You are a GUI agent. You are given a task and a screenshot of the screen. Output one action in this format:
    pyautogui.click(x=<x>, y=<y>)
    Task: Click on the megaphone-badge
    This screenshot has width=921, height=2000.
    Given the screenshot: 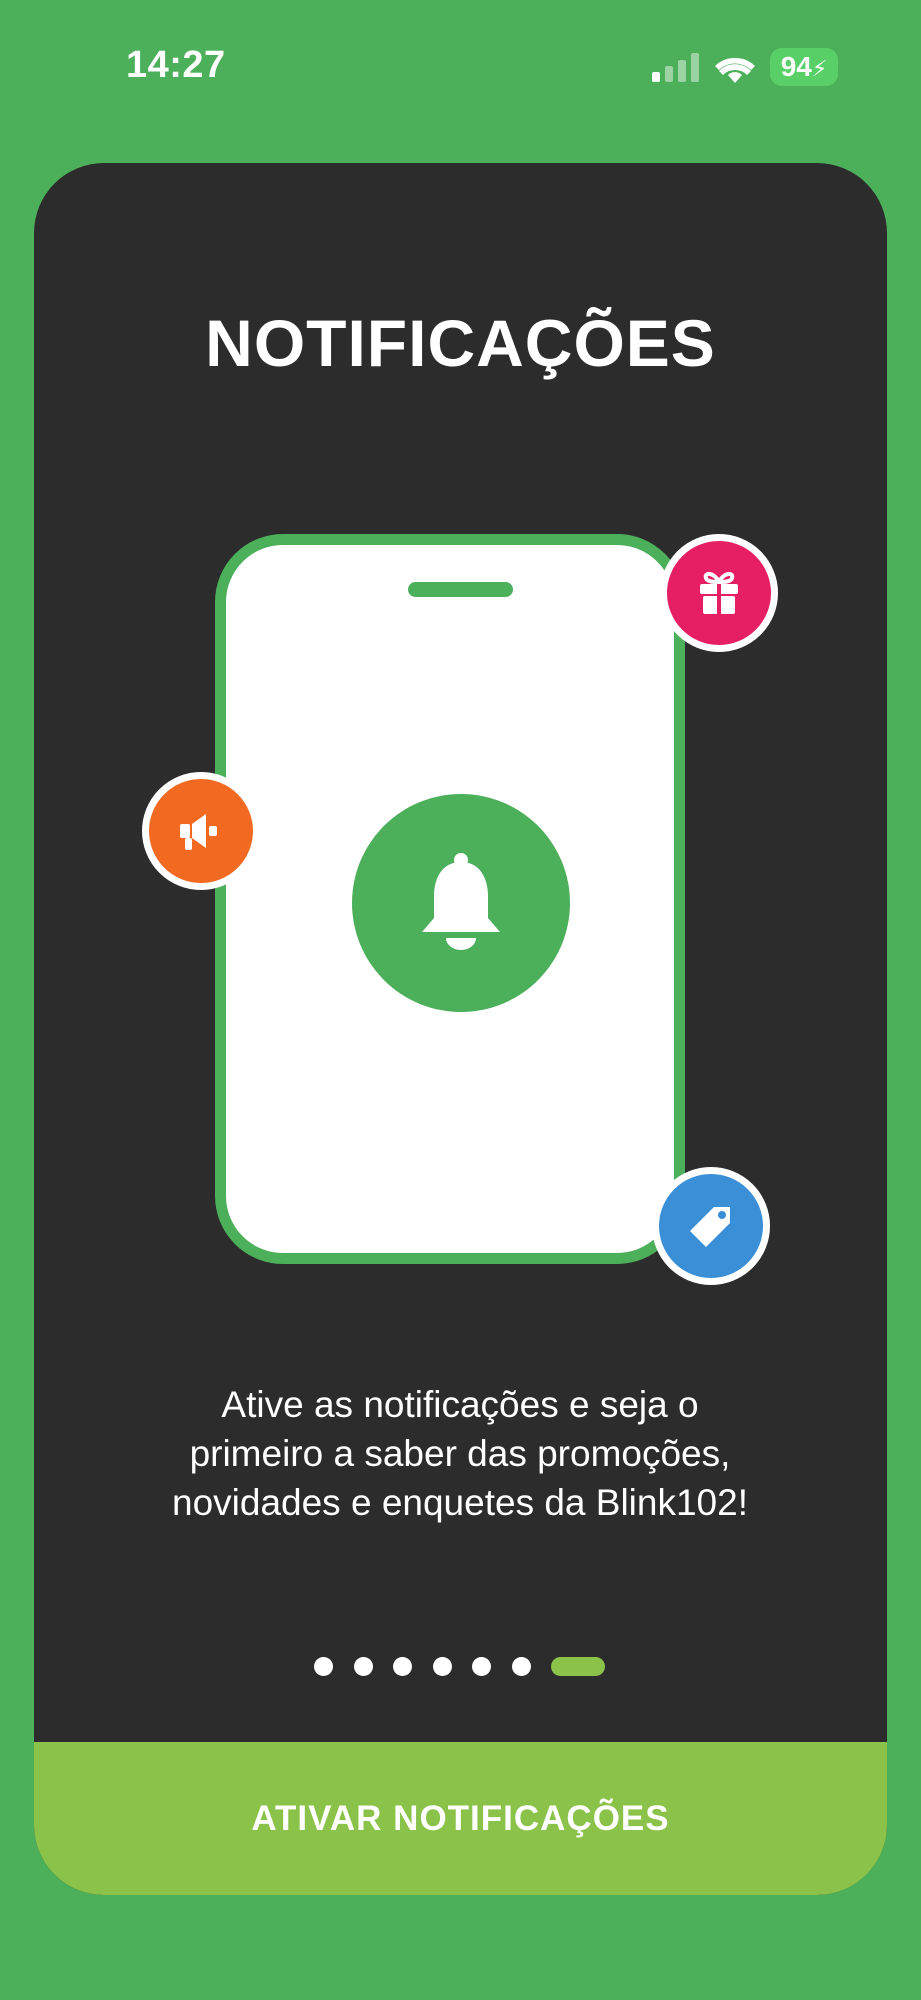 What is the action you would take?
    pyautogui.click(x=201, y=831)
    